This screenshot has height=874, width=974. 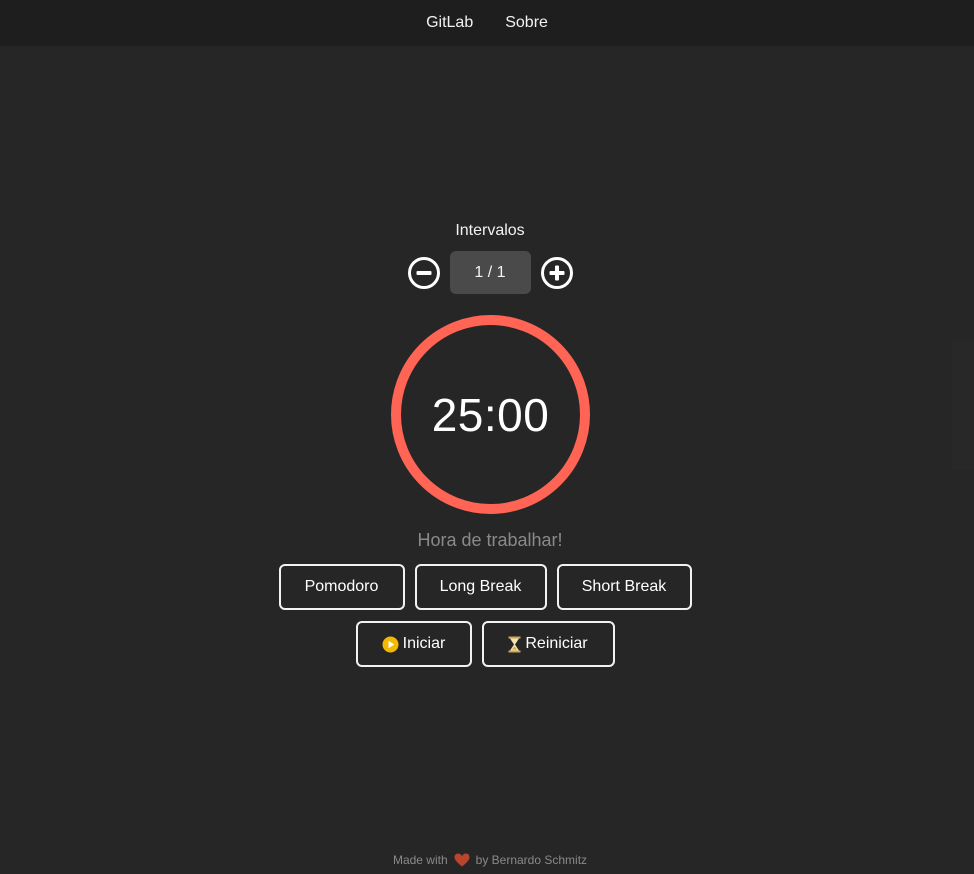 I want to click on timer-display: 25:00, so click(x=490, y=414).